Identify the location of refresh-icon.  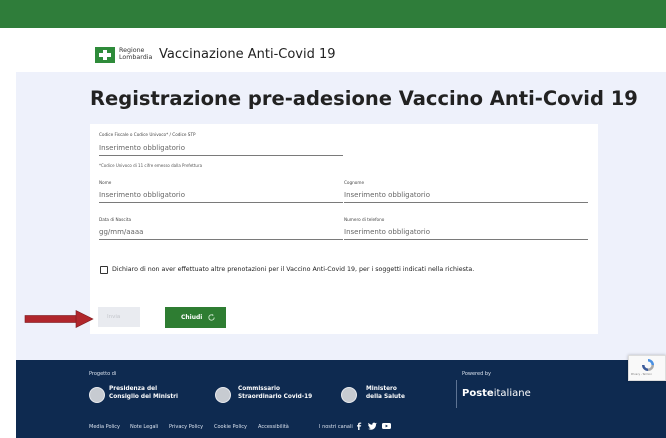
(211, 317).